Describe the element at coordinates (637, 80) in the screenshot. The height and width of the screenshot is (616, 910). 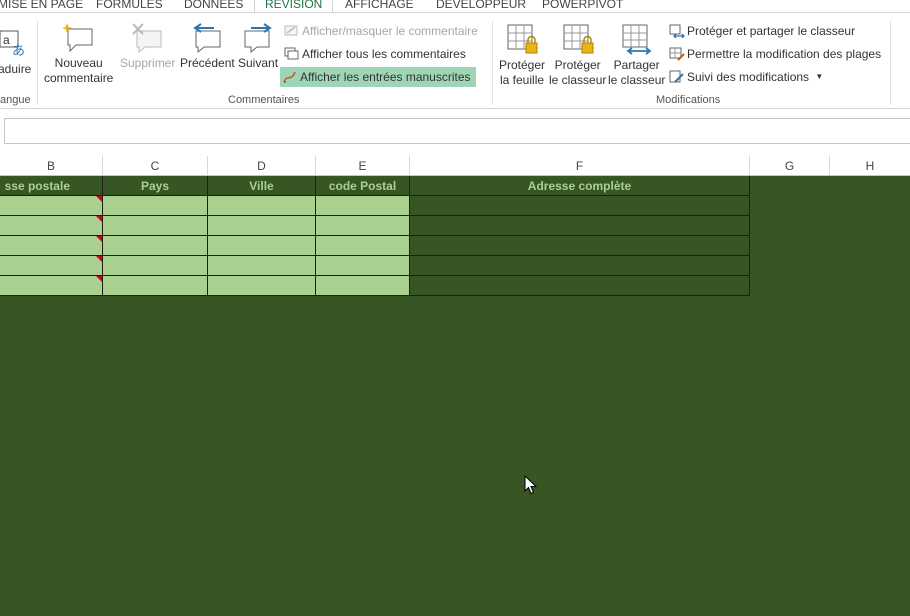
I see `partager-classeur-label-2: le classeur` at that location.